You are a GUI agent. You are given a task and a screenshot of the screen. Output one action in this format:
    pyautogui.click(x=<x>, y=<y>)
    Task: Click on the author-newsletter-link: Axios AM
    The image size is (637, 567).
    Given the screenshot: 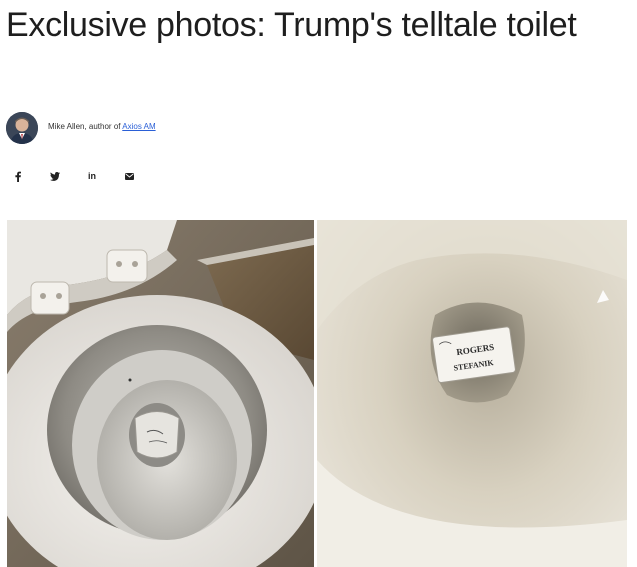 What is the action you would take?
    pyautogui.click(x=138, y=126)
    